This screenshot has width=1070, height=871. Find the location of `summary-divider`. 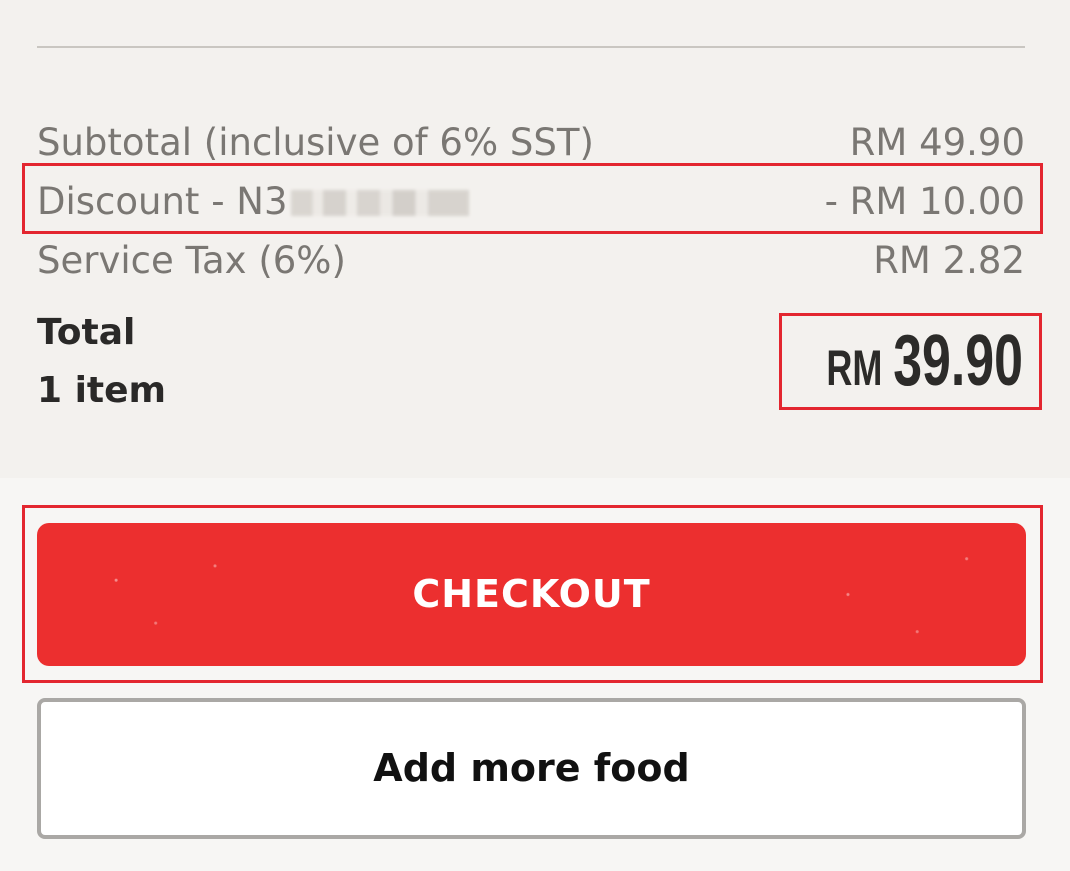

summary-divider is located at coordinates (531, 47).